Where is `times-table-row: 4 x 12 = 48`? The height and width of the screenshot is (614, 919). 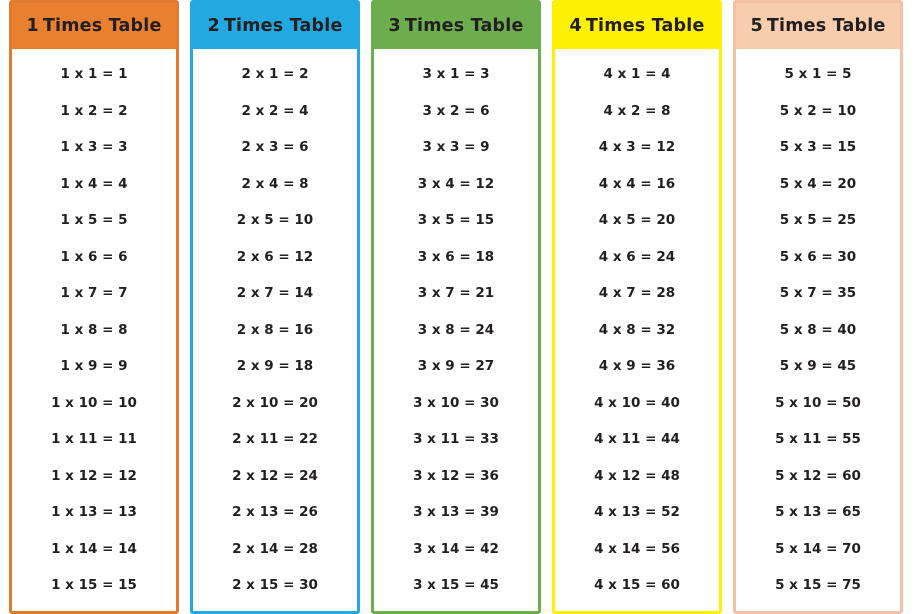
times-table-row: 4 x 12 = 48 is located at coordinates (637, 475).